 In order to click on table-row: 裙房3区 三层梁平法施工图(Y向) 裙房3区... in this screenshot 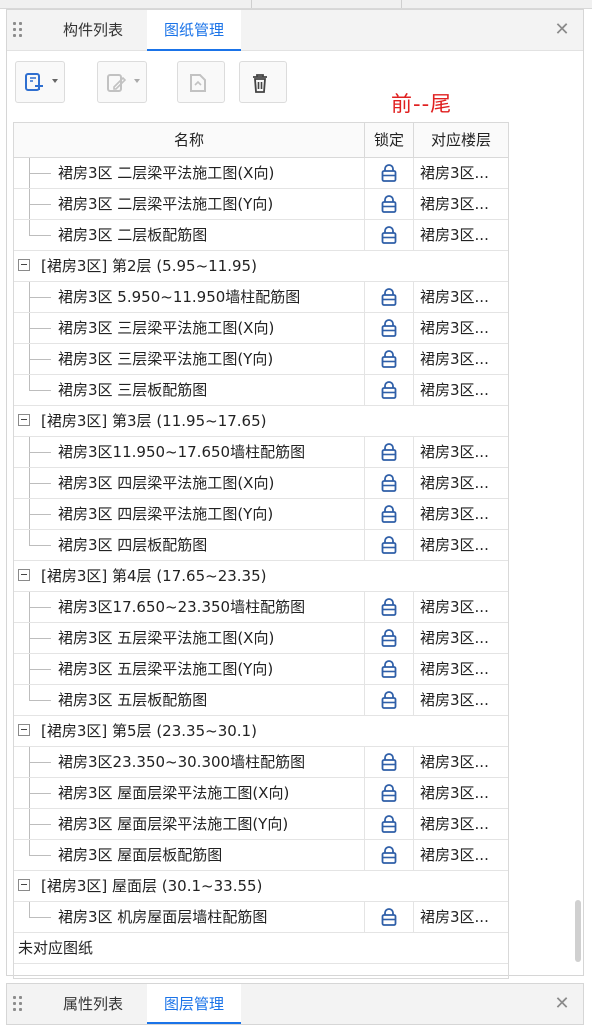, I will do `click(261, 359)`.